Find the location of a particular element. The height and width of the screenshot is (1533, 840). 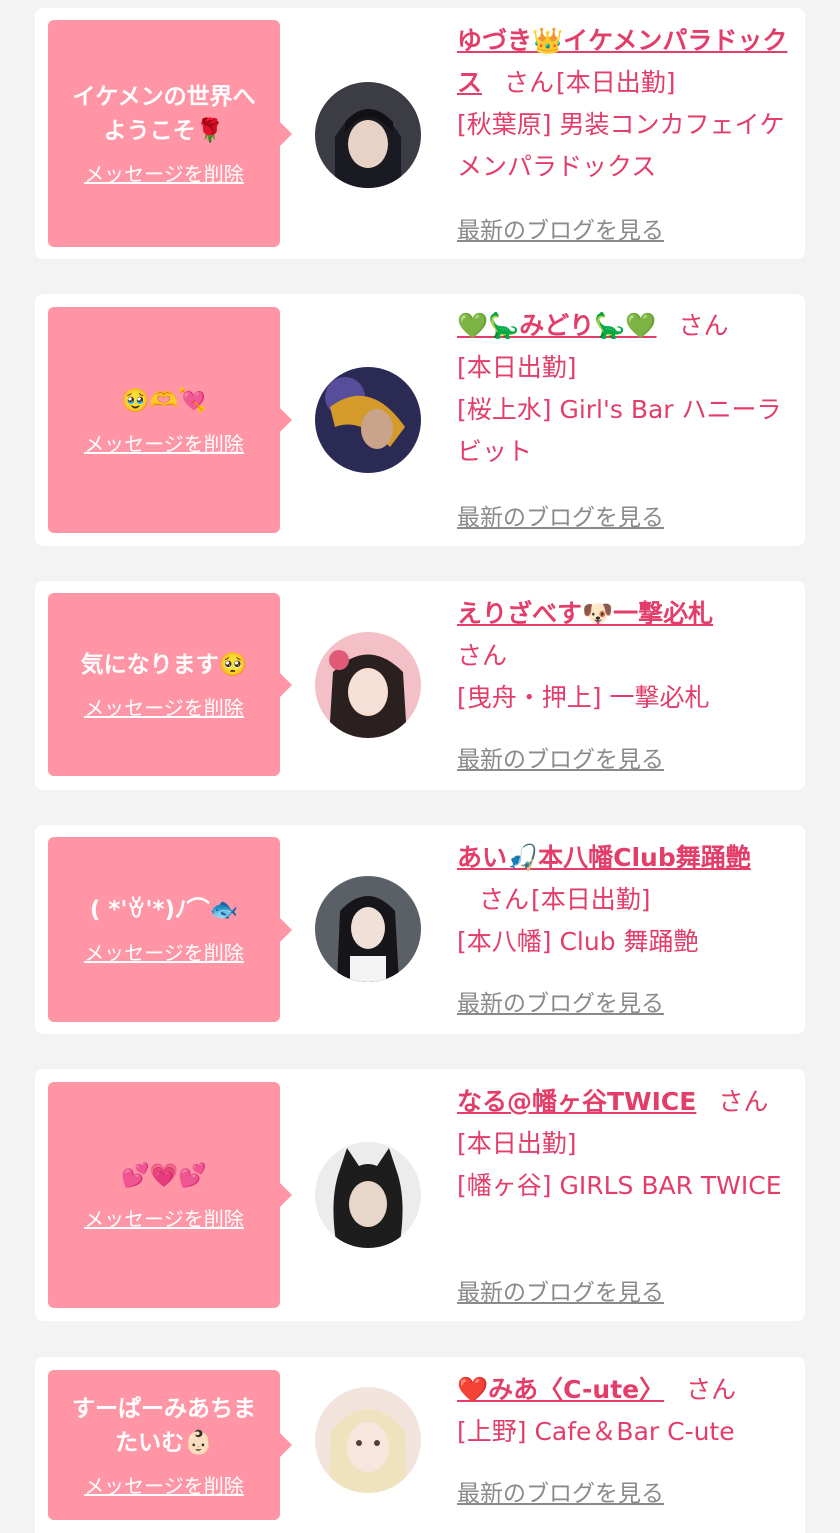

cast-info: ❤️みあ〈C-ute〉 さん [上野] Cafe＆Bar C-ute is located at coordinates (627, 1411).